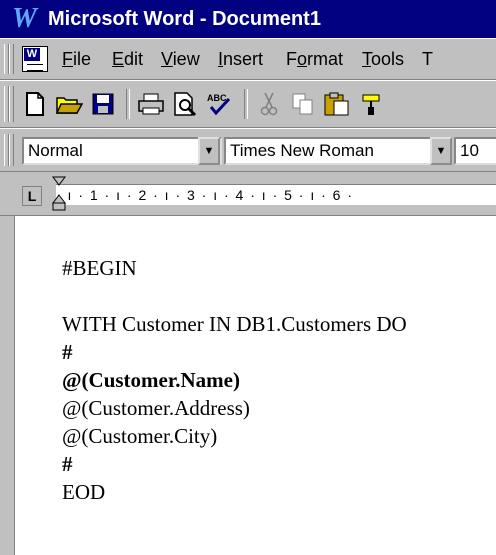 Image resolution: width=496 pixels, height=555 pixels. What do you see at coordinates (303, 104) in the screenshot?
I see `copy-icon` at bounding box center [303, 104].